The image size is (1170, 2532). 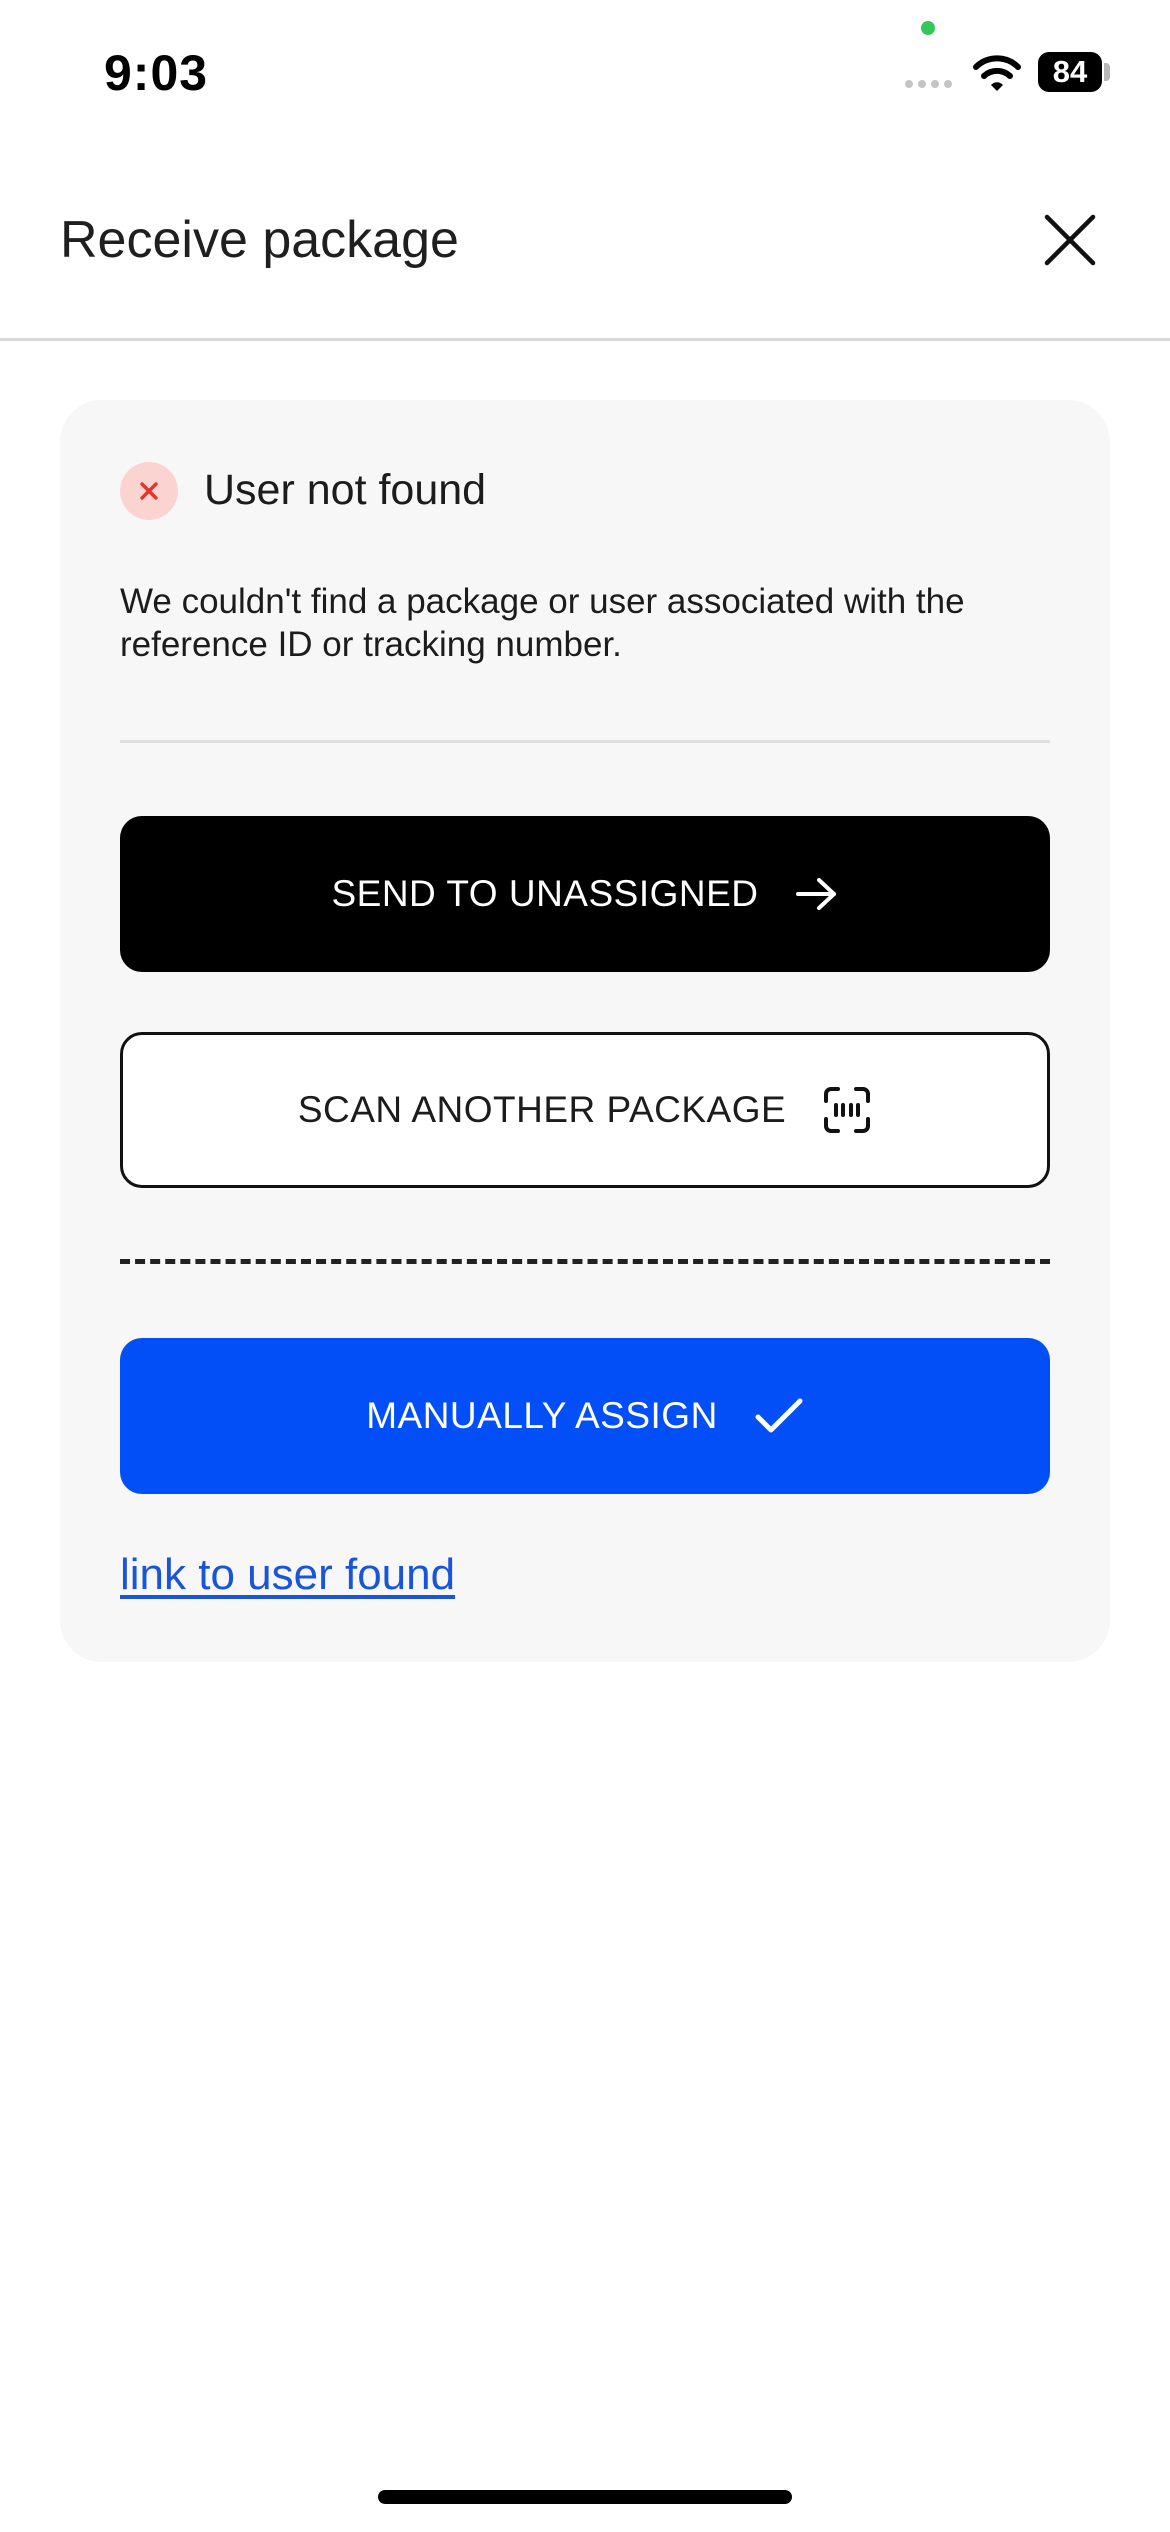 What do you see at coordinates (156, 73) in the screenshot?
I see `status-time: 9:03` at bounding box center [156, 73].